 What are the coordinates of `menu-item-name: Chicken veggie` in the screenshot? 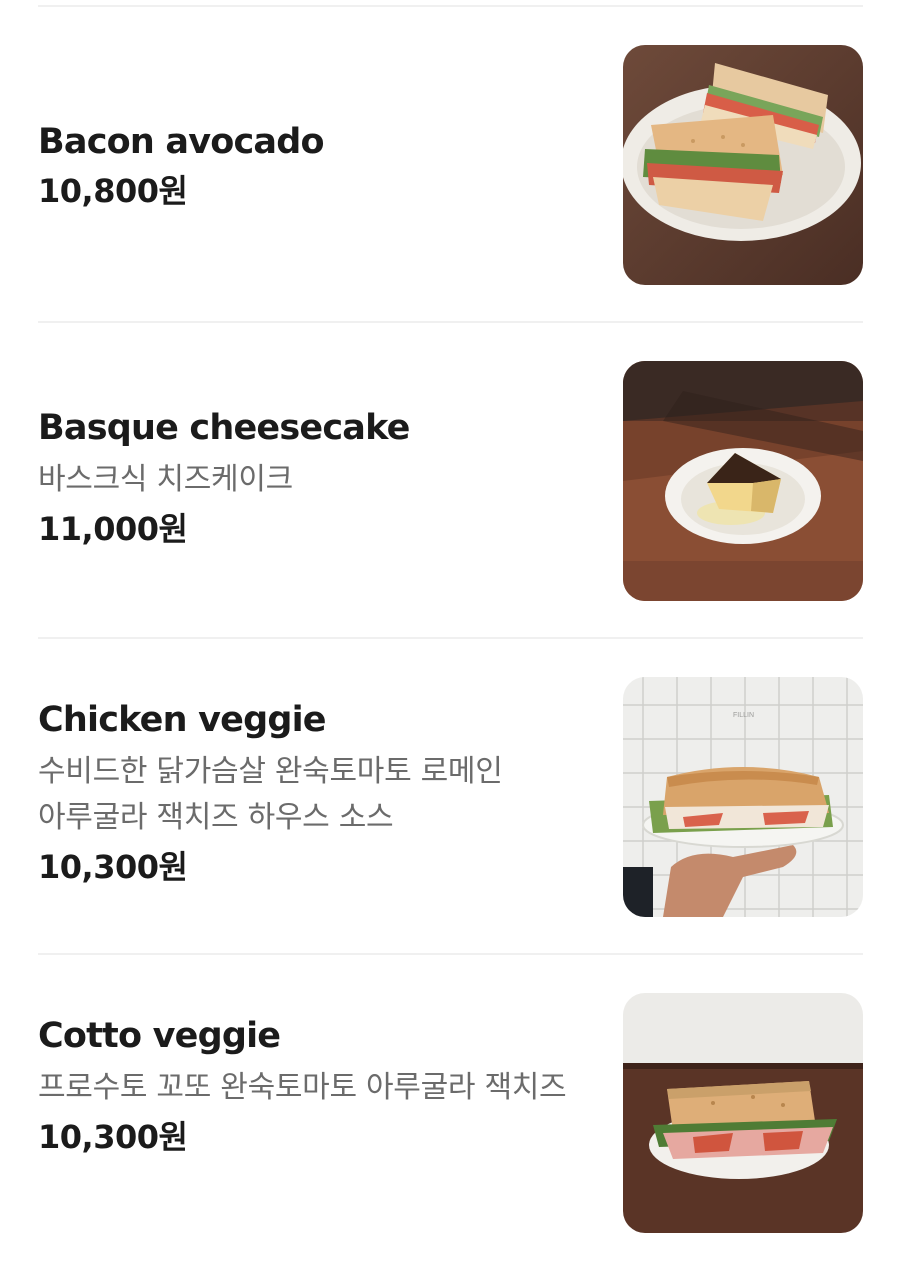 It's located at (182, 720).